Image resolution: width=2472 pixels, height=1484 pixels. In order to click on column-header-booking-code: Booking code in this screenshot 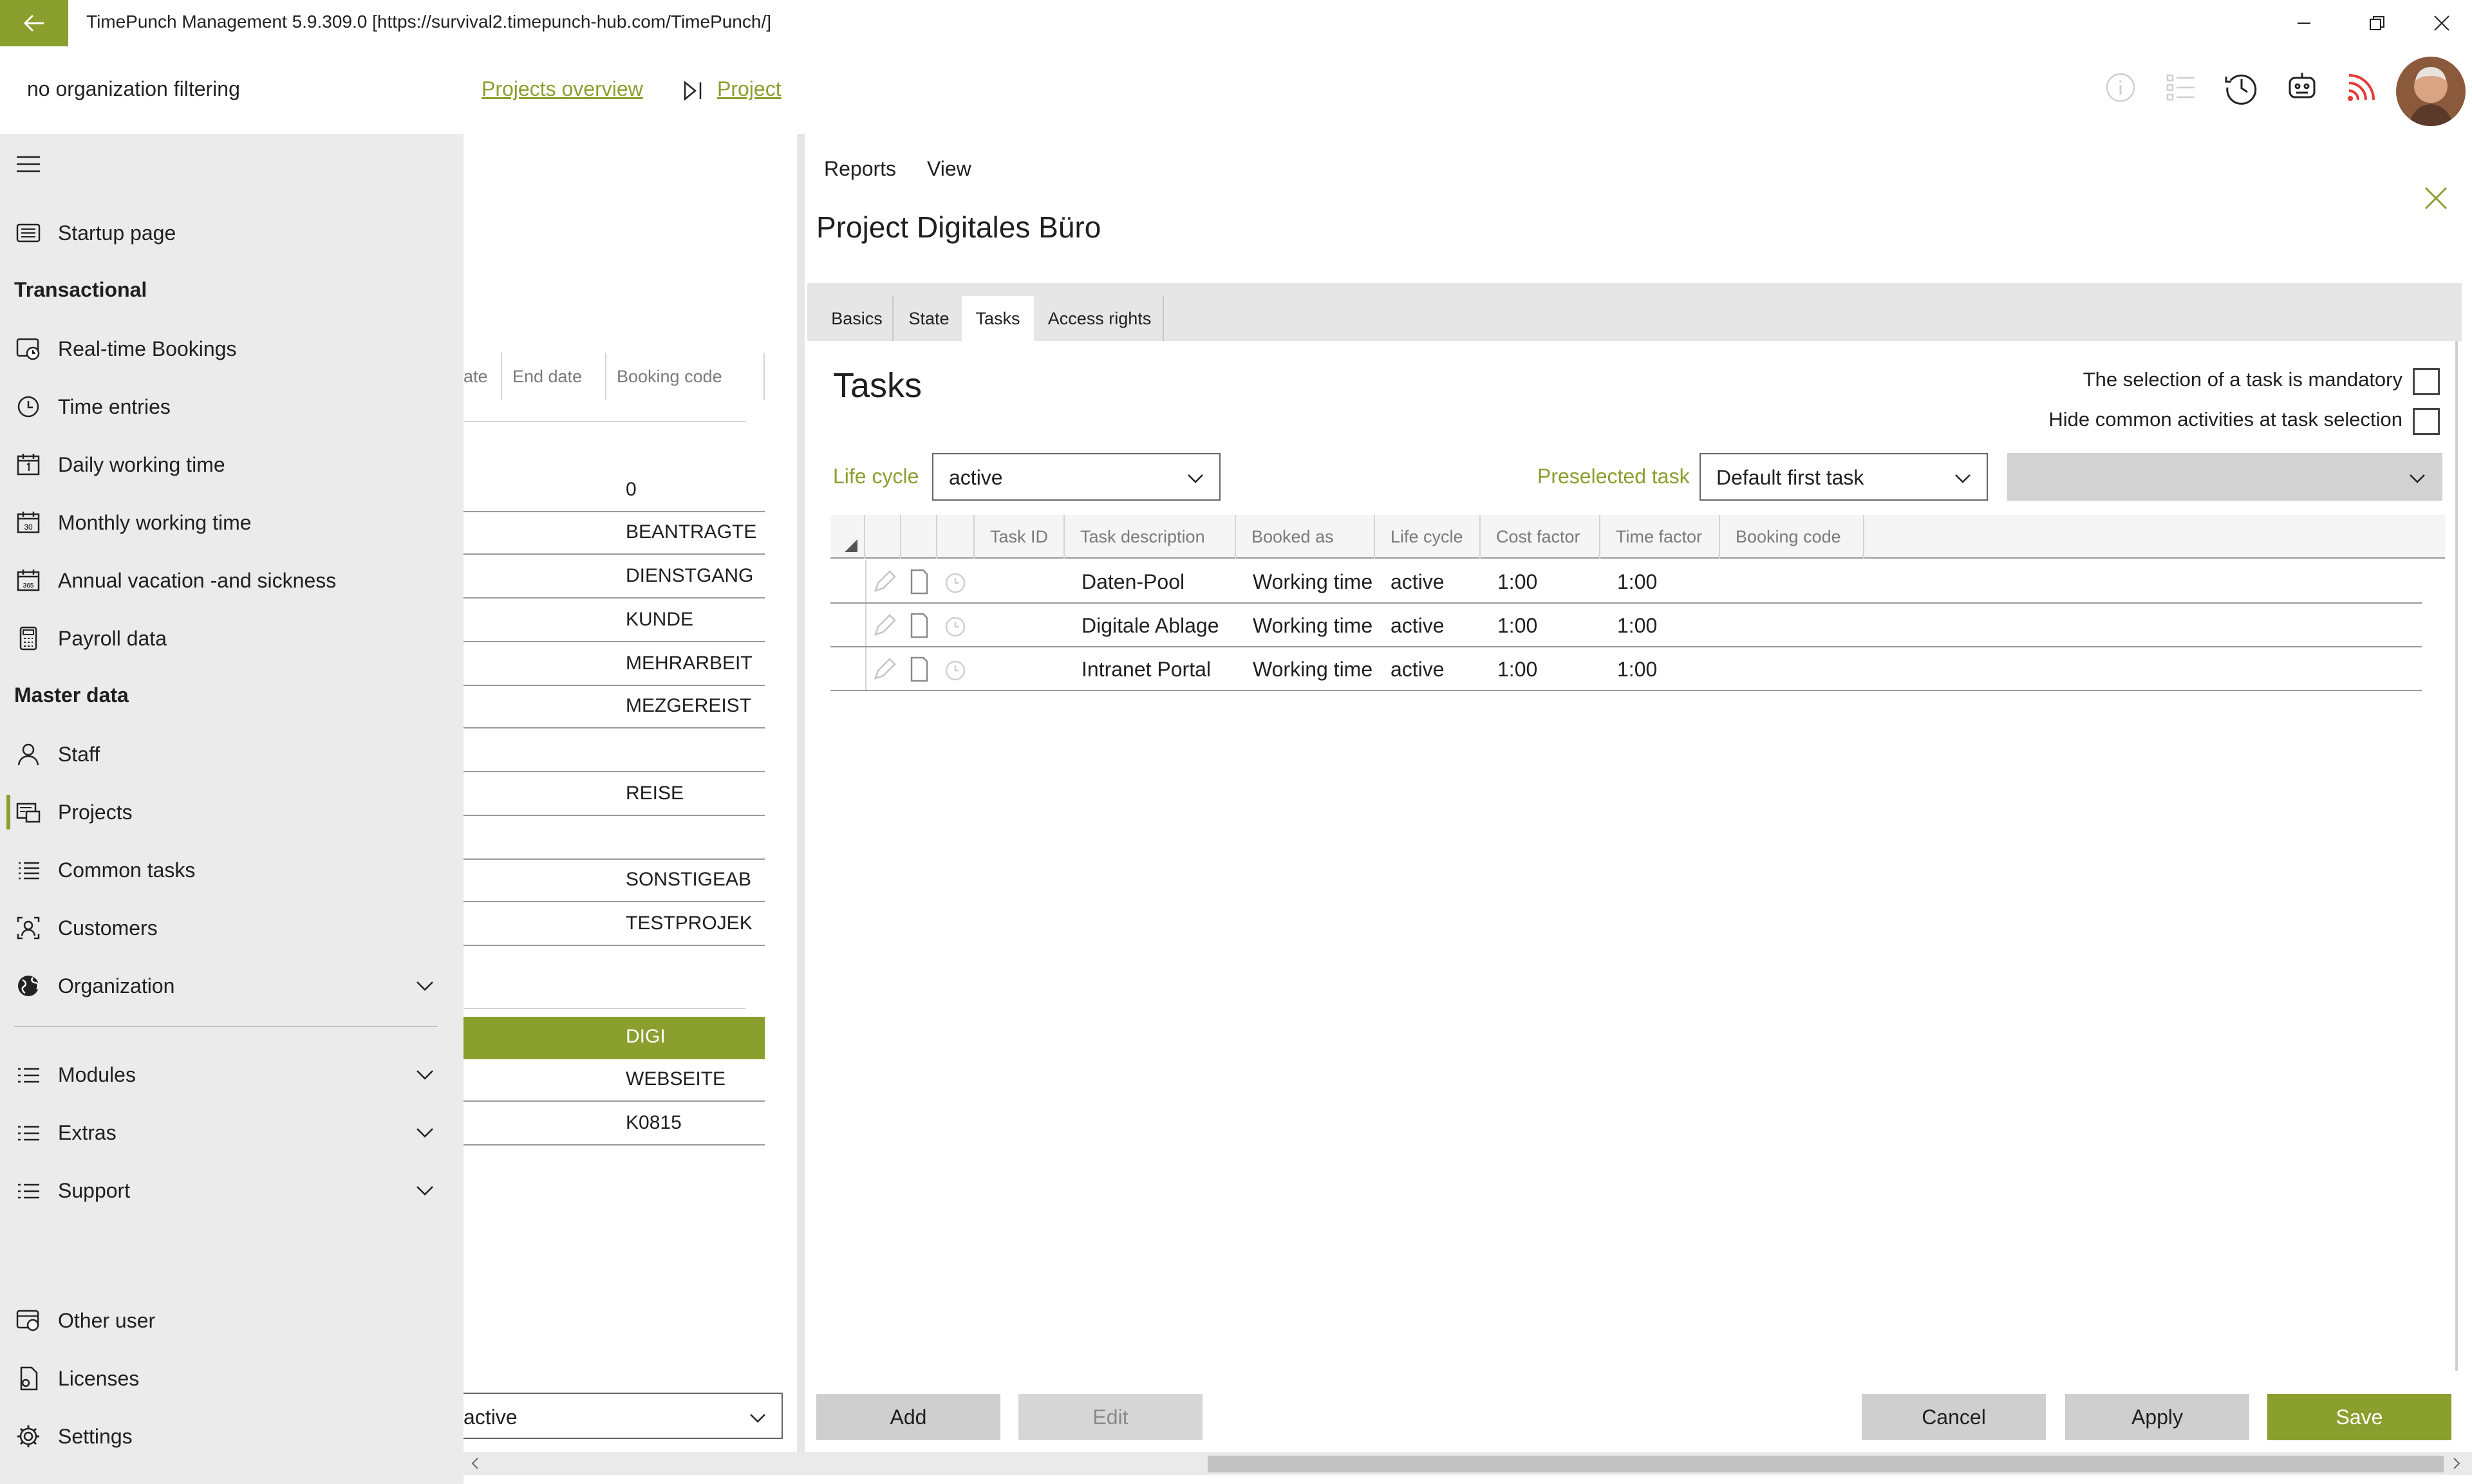, I will do `click(685, 376)`.